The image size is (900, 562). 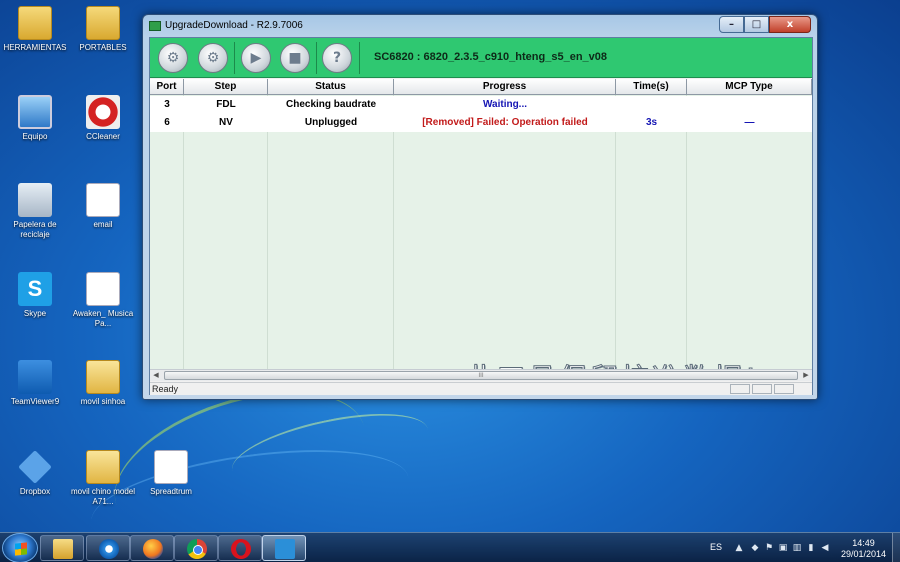 What do you see at coordinates (612, 363) in the screenshot?
I see `watermark-text: 此工具保留校准数据!` at bounding box center [612, 363].